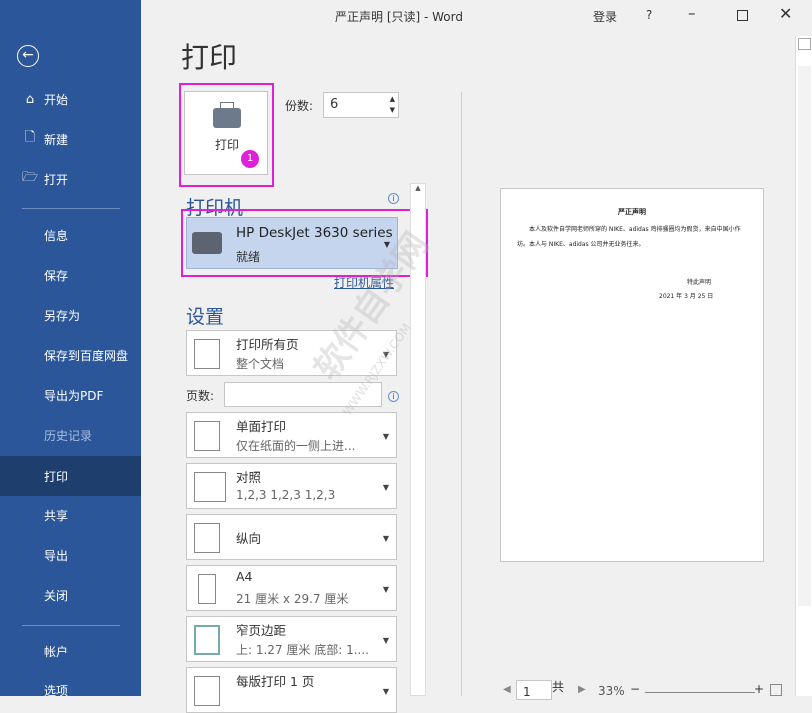 The width and height of the screenshot is (812, 713). Describe the element at coordinates (803, 366) in the screenshot. I see `preview-scrollbar` at that location.